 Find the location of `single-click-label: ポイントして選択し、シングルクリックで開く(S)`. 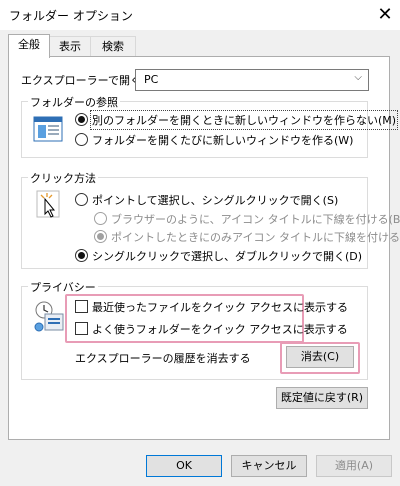

single-click-label: ポイントして選択し、シングルクリックで開く(S) is located at coordinates (215, 200).